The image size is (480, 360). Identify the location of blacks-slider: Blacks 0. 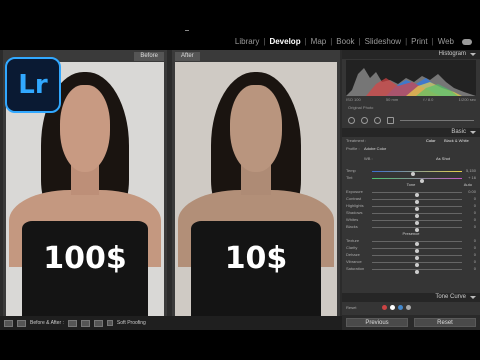
(411, 228).